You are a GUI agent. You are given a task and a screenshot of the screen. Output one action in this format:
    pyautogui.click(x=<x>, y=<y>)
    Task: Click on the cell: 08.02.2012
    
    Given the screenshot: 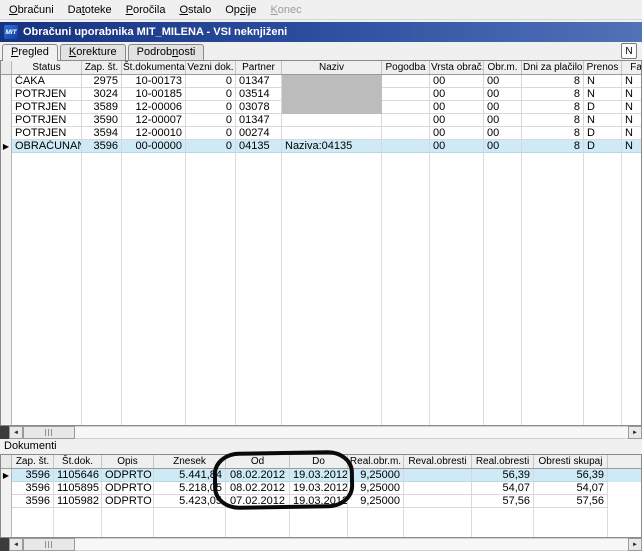 What is the action you would take?
    pyautogui.click(x=258, y=475)
    